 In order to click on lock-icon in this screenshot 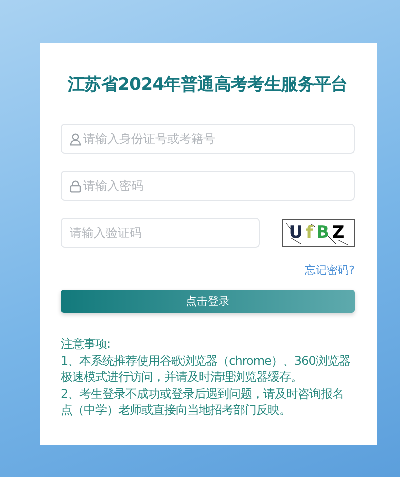, I will do `click(76, 186)`.